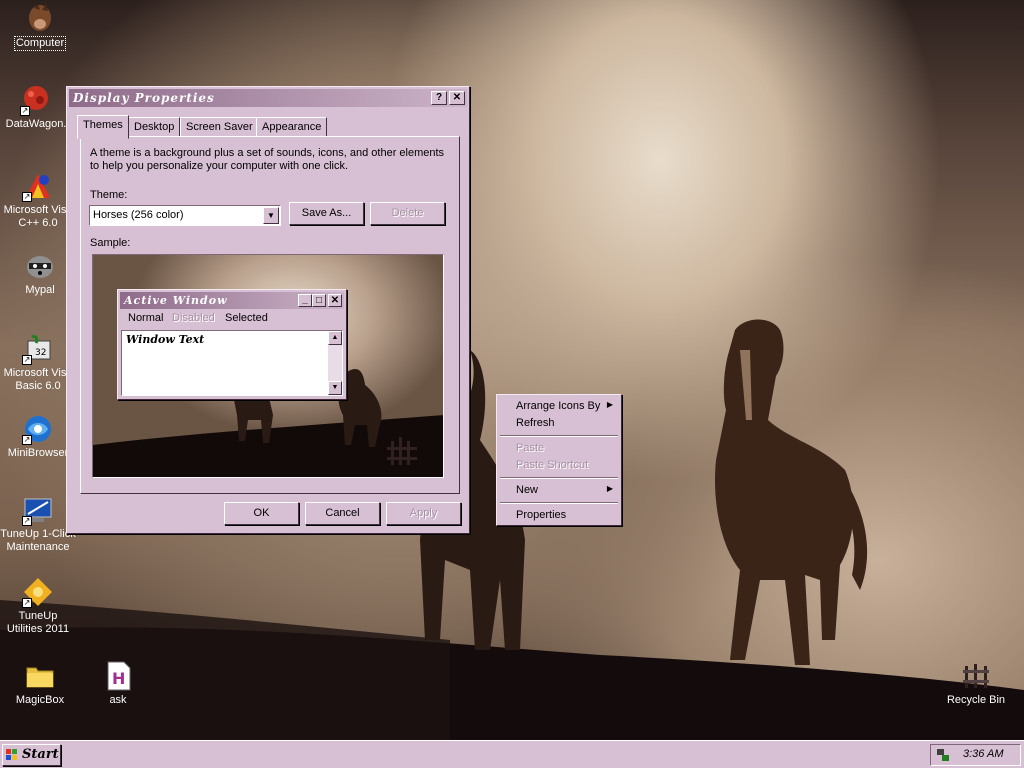 Image resolution: width=1024 pixels, height=768 pixels. I want to click on desktop-icon-datawagon: ↗ DataWagon., so click(38, 107).